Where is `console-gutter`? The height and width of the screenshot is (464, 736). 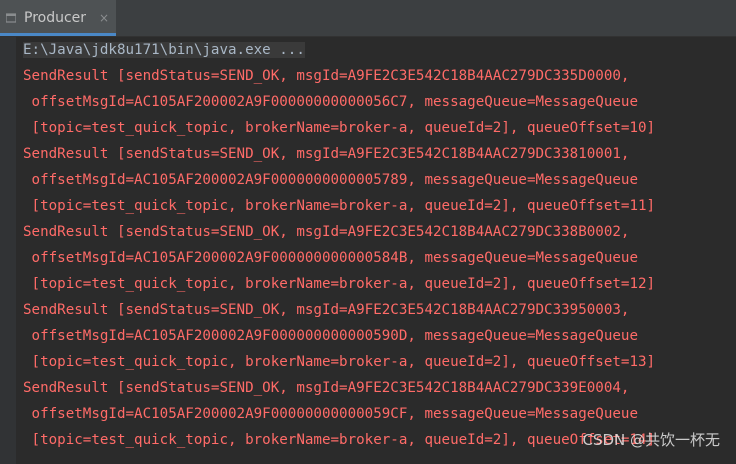
console-gutter is located at coordinates (8, 250).